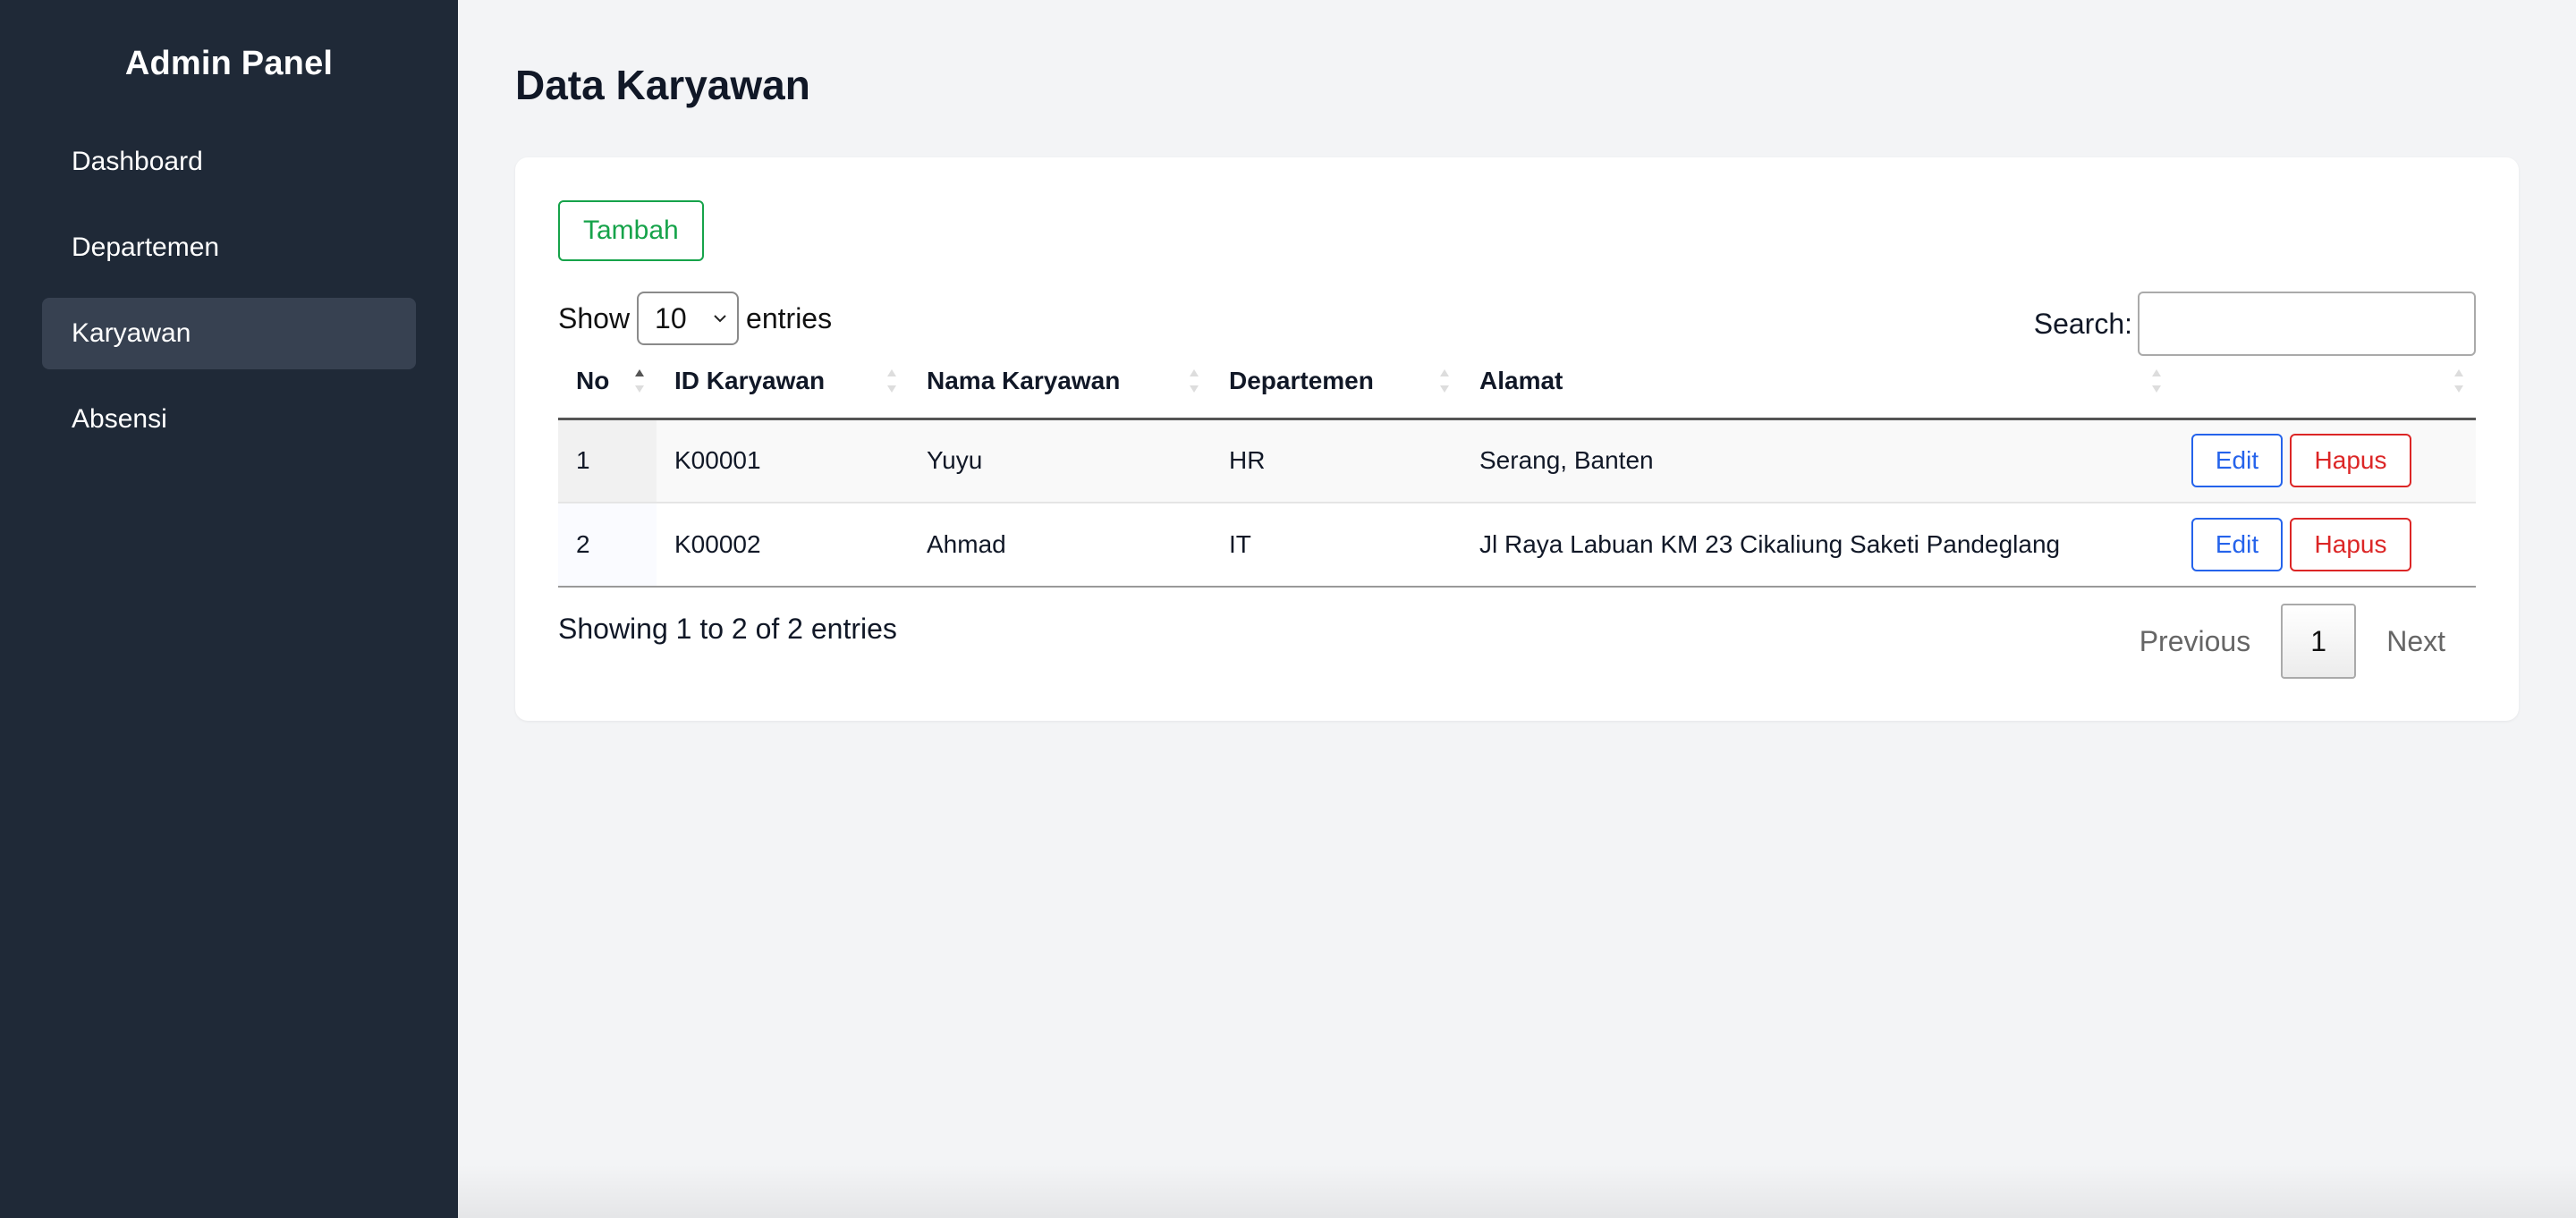 The width and height of the screenshot is (2576, 1218). I want to click on column-label: ID Karyawan, so click(750, 381).